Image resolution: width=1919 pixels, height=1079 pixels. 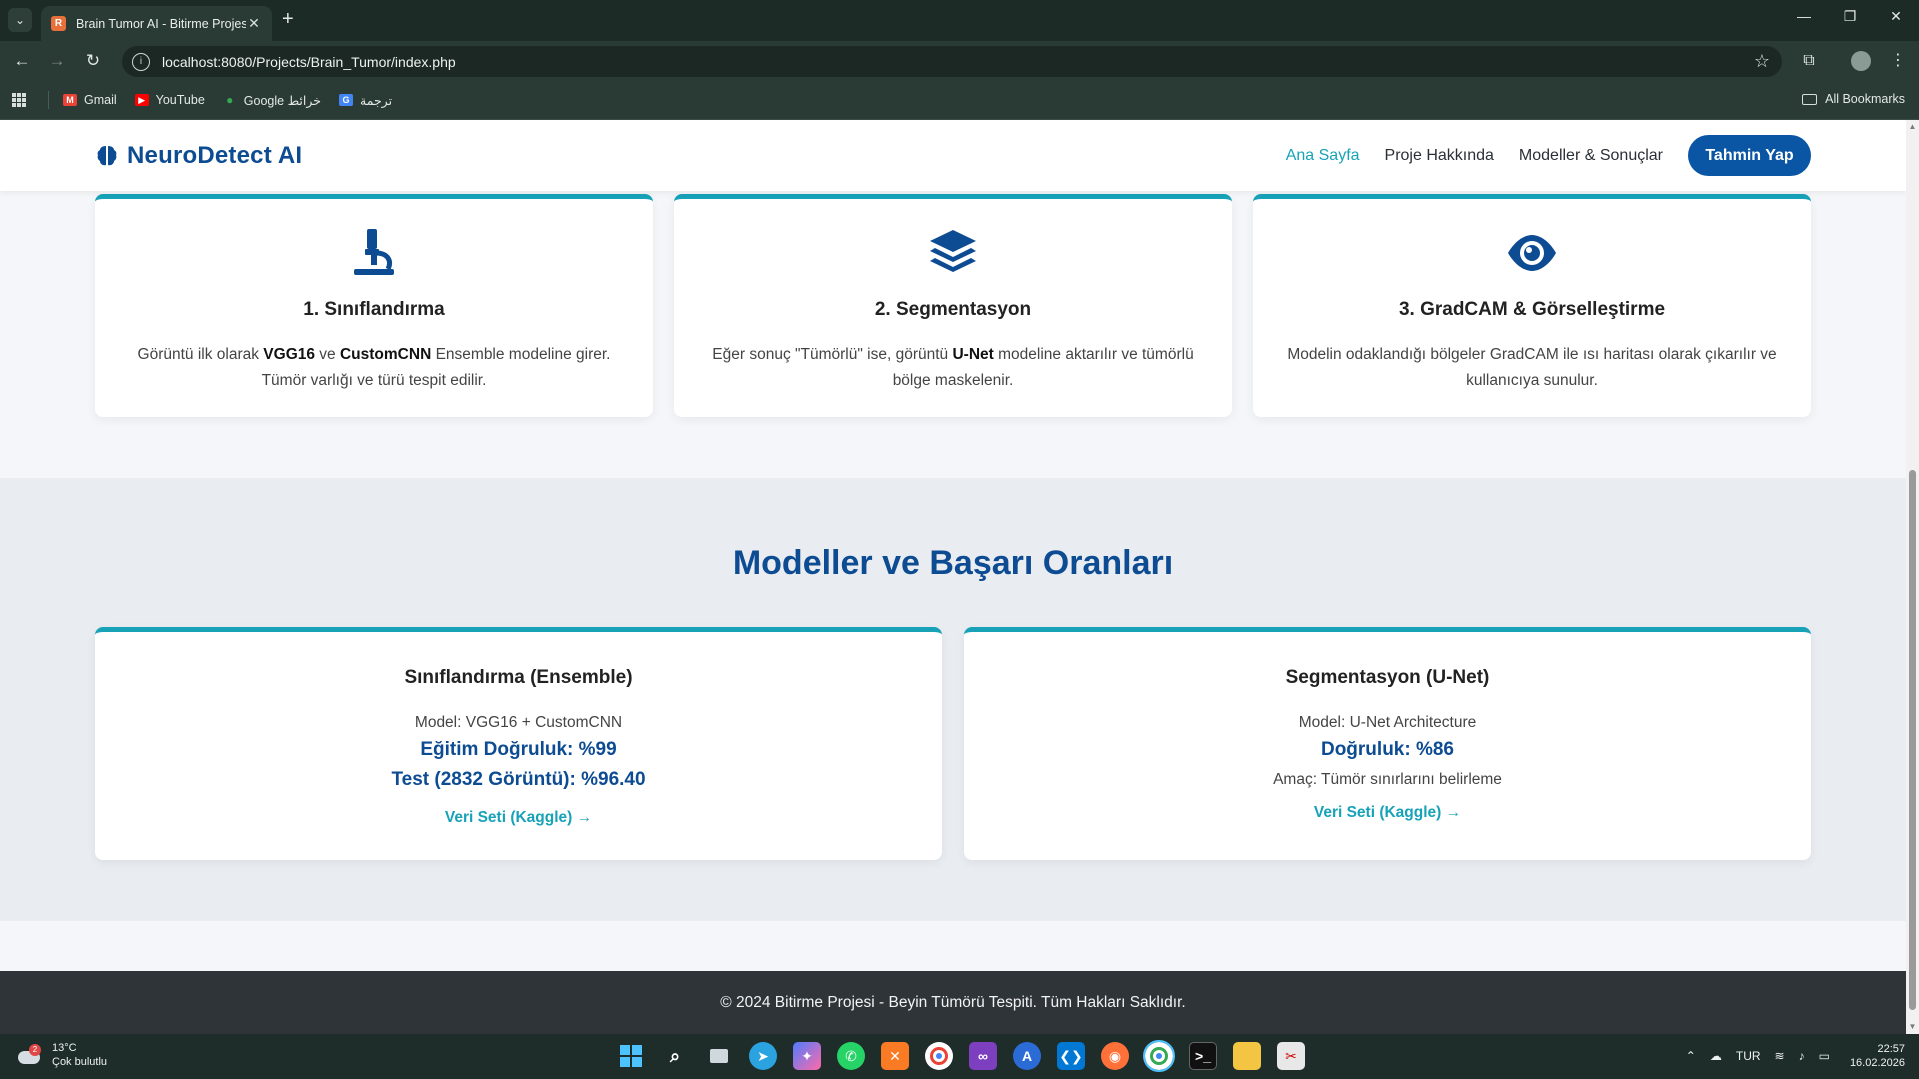 What do you see at coordinates (1912, 1026) in the screenshot?
I see `scroll-down-icon: ▼` at bounding box center [1912, 1026].